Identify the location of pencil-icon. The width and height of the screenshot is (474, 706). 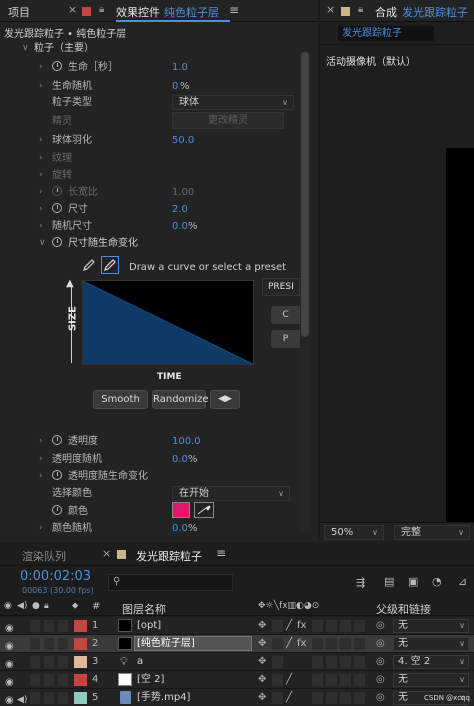
(89, 265).